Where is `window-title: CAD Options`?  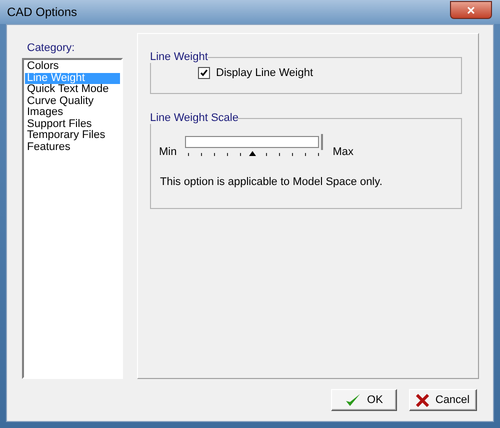 window-title: CAD Options is located at coordinates (42, 12).